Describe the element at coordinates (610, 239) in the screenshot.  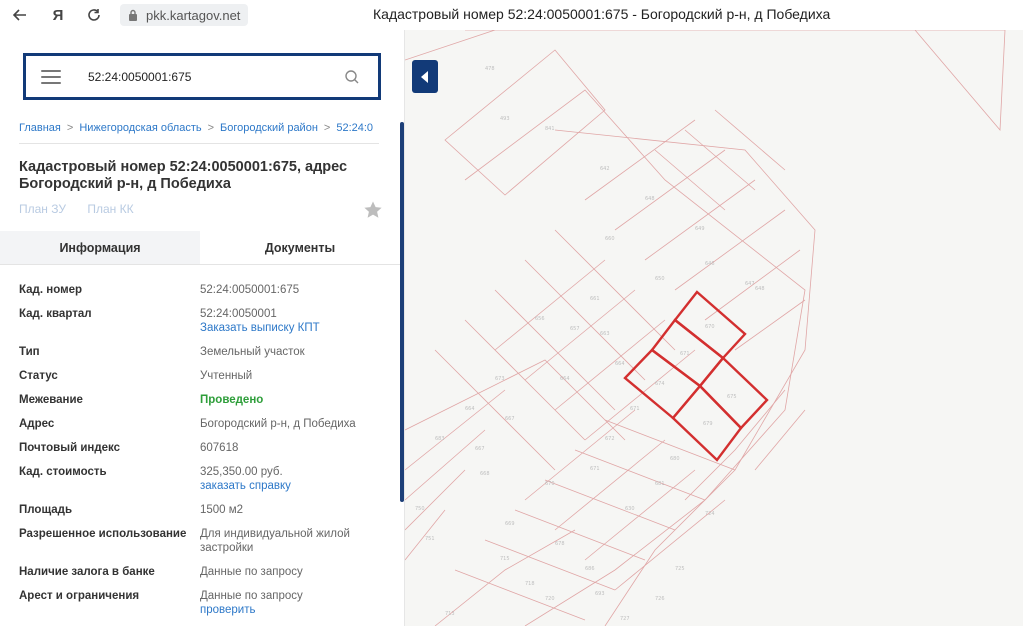
I see `svg-text: 660` at that location.